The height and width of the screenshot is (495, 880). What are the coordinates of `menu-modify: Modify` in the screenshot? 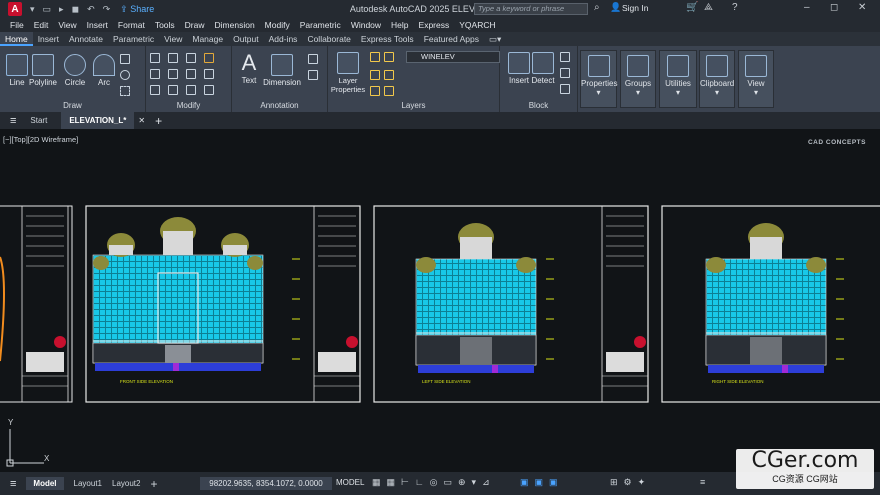 It's located at (277, 25).